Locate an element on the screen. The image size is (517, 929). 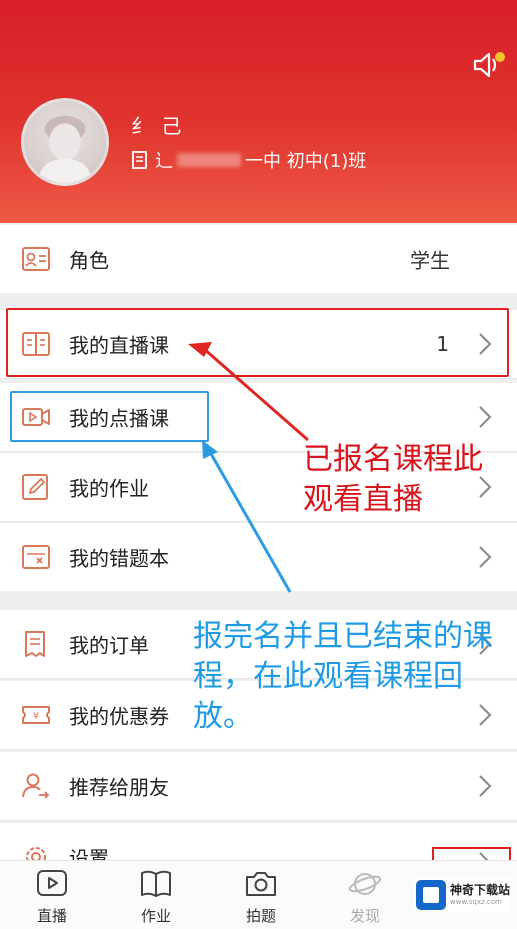
logo-name: 神奇下载站 is located at coordinates (480, 889).